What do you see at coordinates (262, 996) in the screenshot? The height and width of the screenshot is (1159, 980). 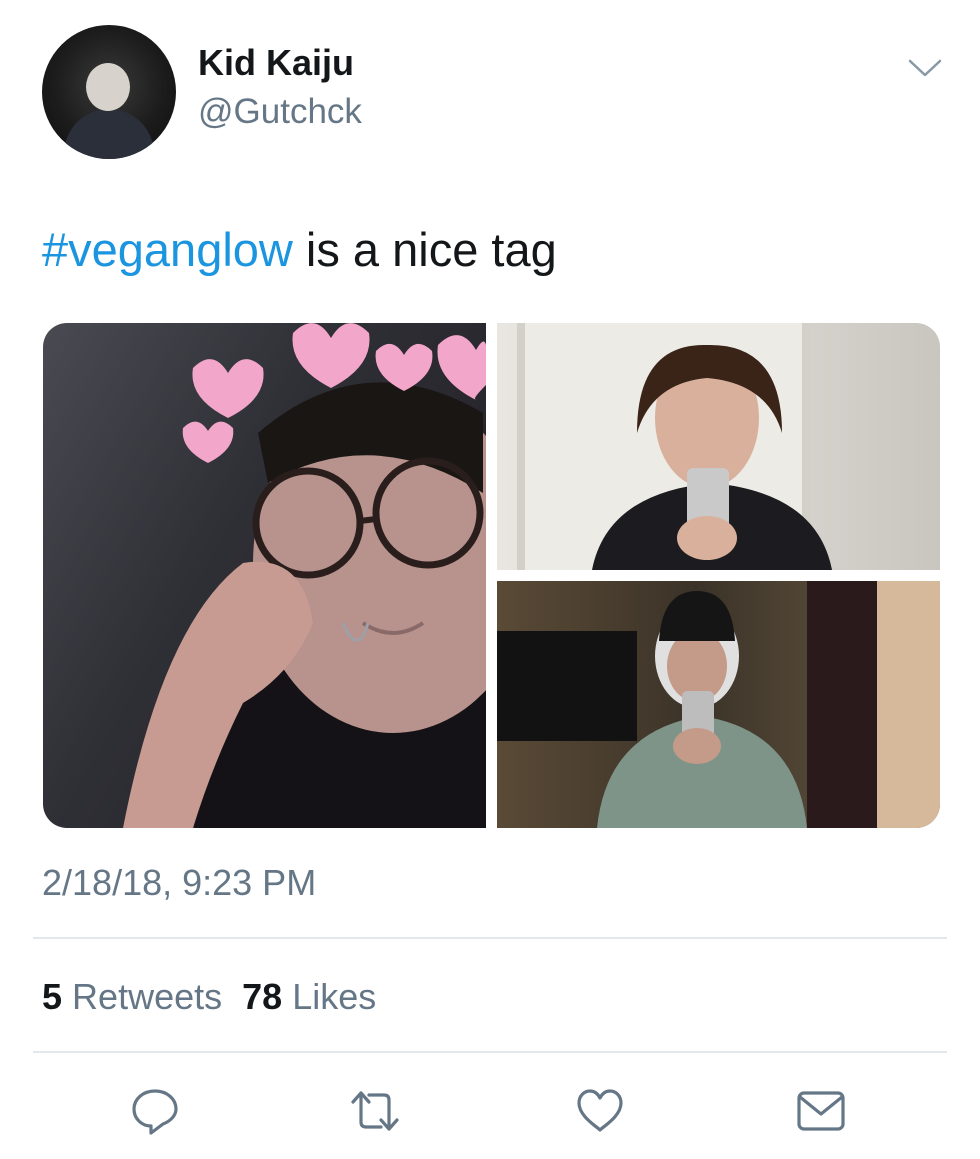 I see `likes-count: 78` at bounding box center [262, 996].